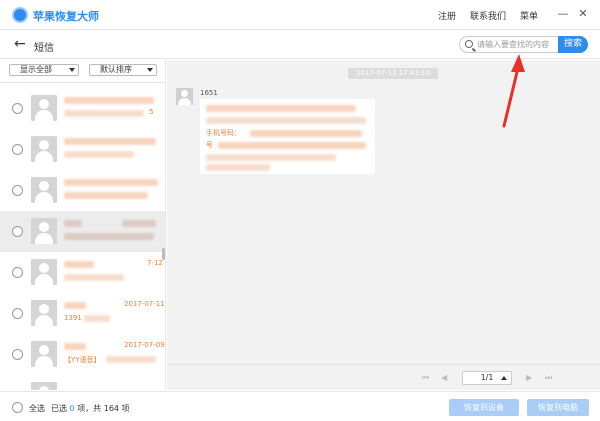 This screenshot has height=421, width=600. I want to click on nav-bar: ← 短信 搜索, so click(300, 45).